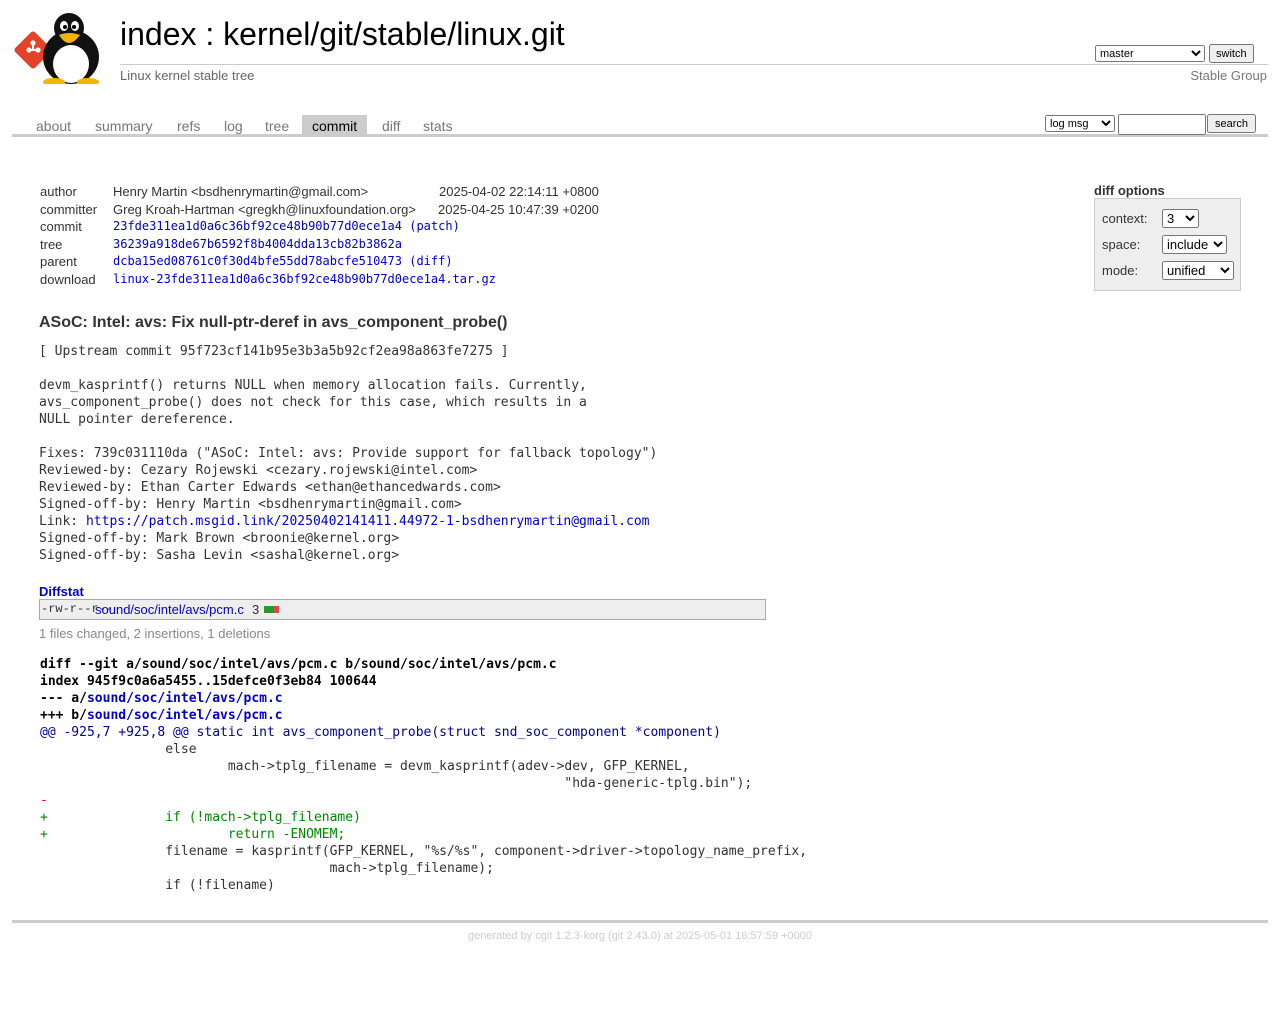 The height and width of the screenshot is (1024, 1280). What do you see at coordinates (51, 244) in the screenshot?
I see `tree-label: tree` at bounding box center [51, 244].